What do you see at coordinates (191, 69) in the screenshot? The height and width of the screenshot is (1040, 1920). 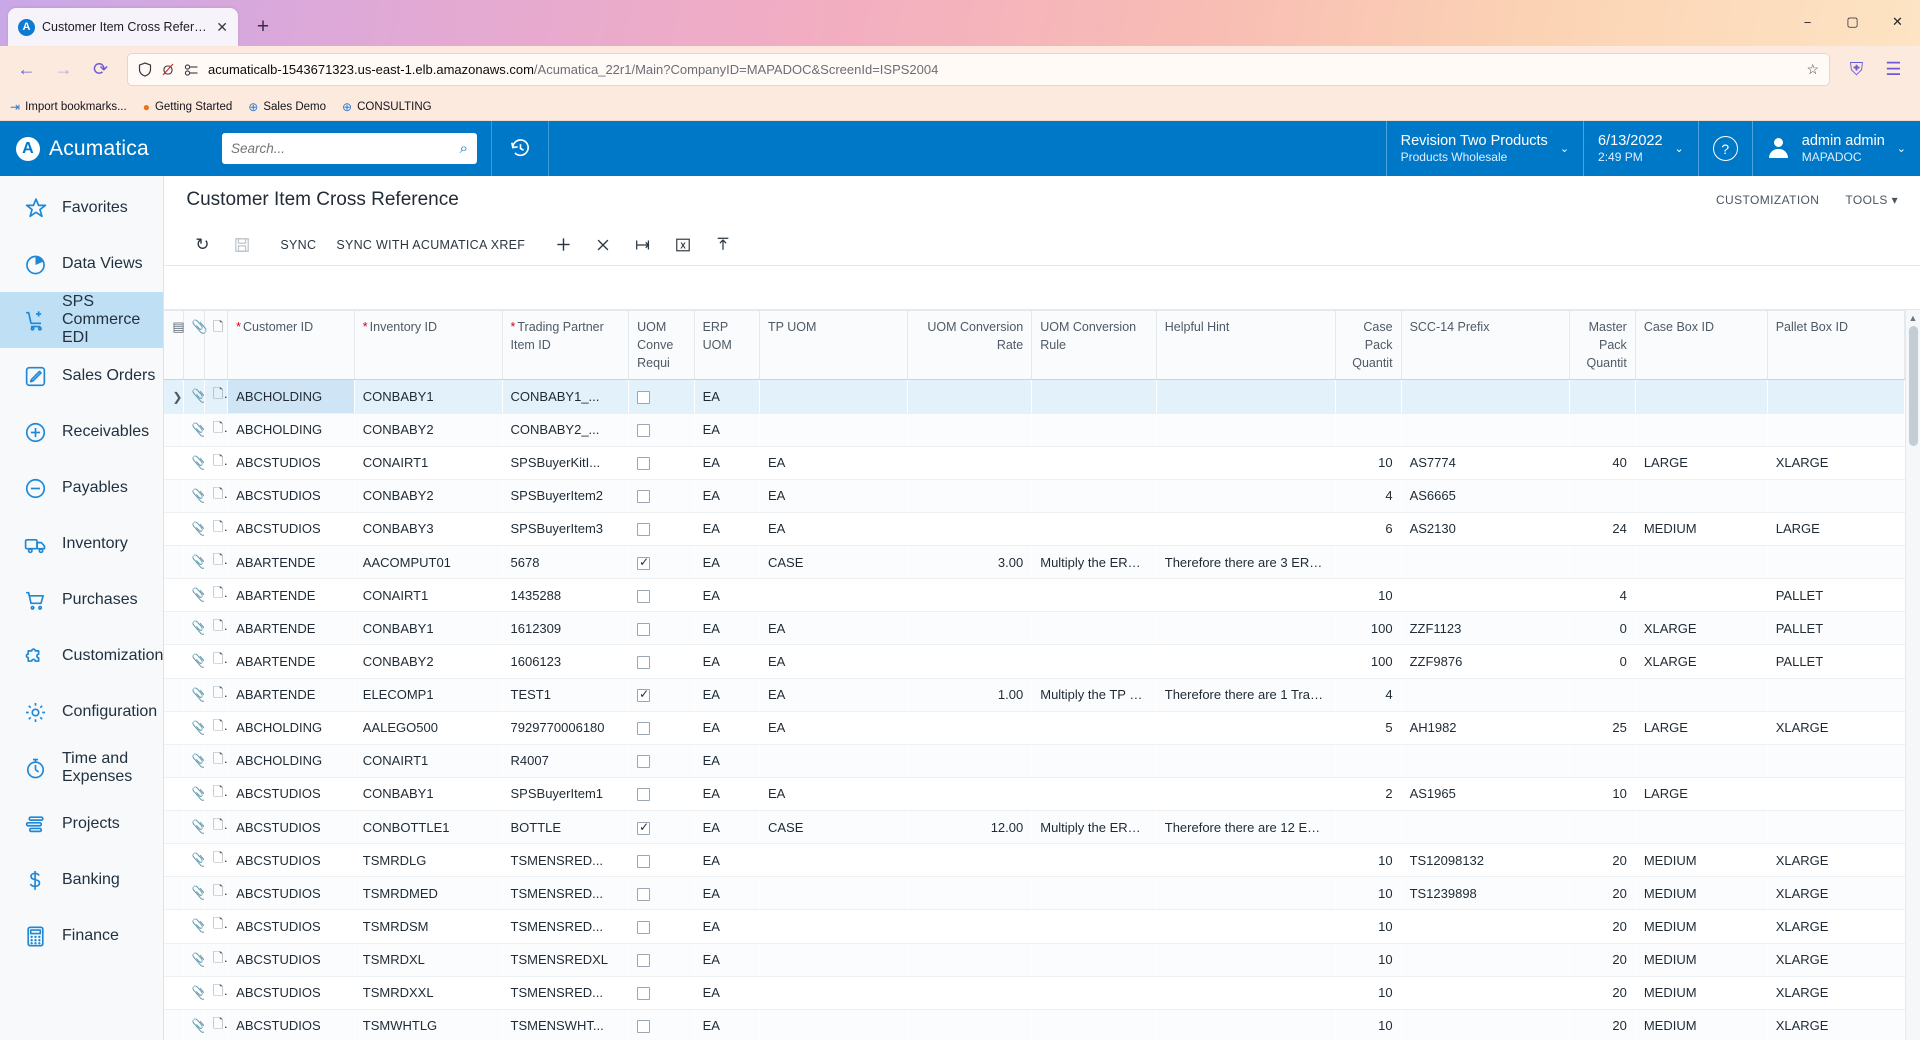 I see `tracking-protection-icon` at bounding box center [191, 69].